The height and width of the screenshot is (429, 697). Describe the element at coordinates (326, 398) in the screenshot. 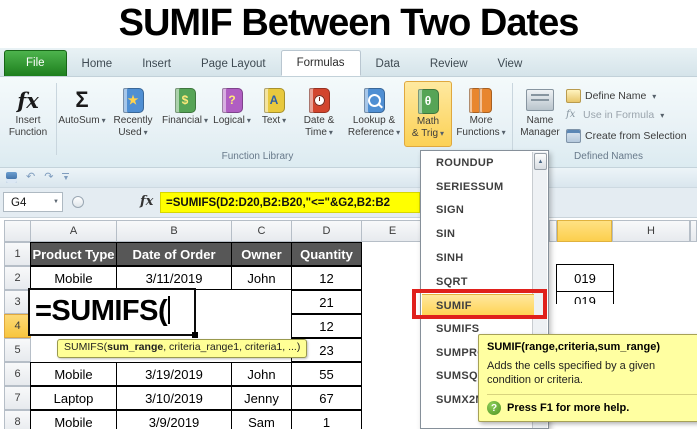

I see `table-cell: 67` at that location.